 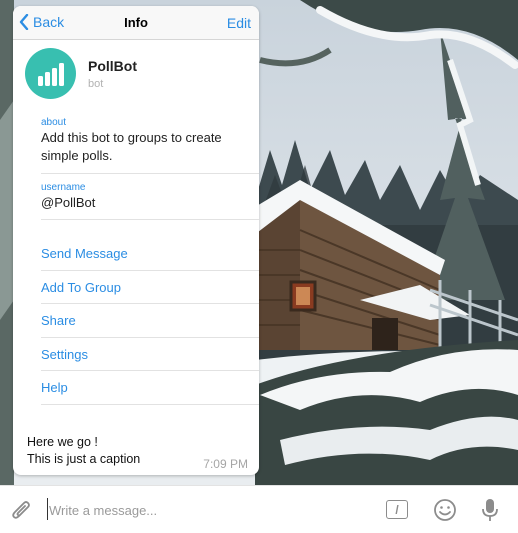 I want to click on add-to-group-button: Add To Group, so click(x=150, y=287).